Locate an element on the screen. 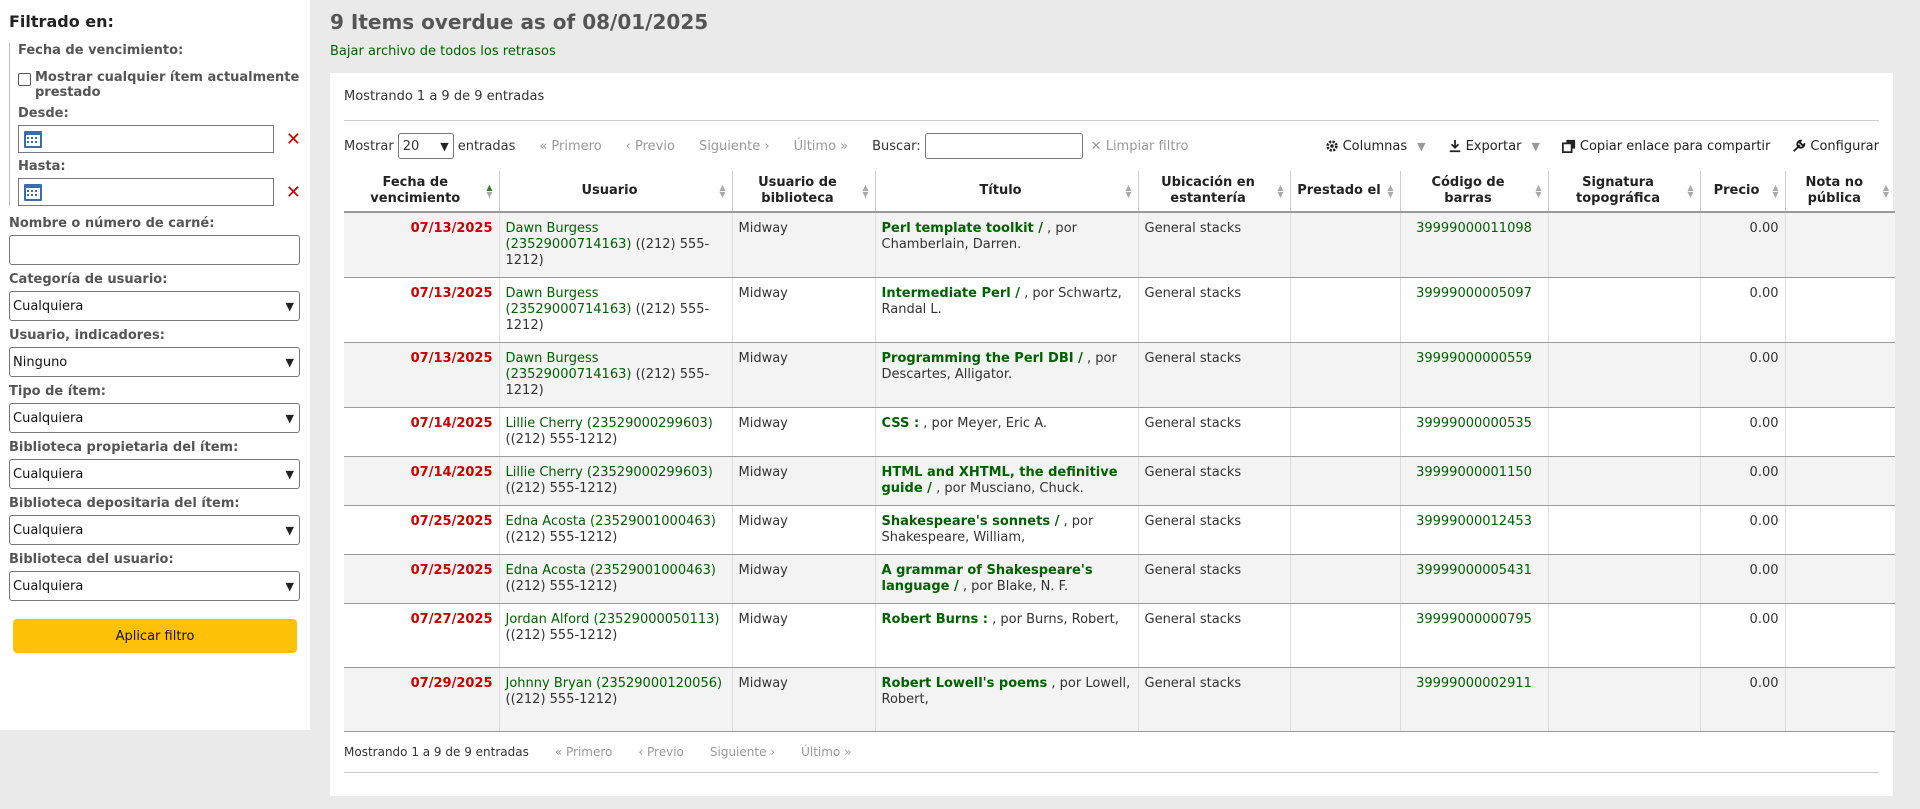 Image resolution: width=1920 pixels, height=809 pixels. configure-button: Configurar is located at coordinates (1835, 146).